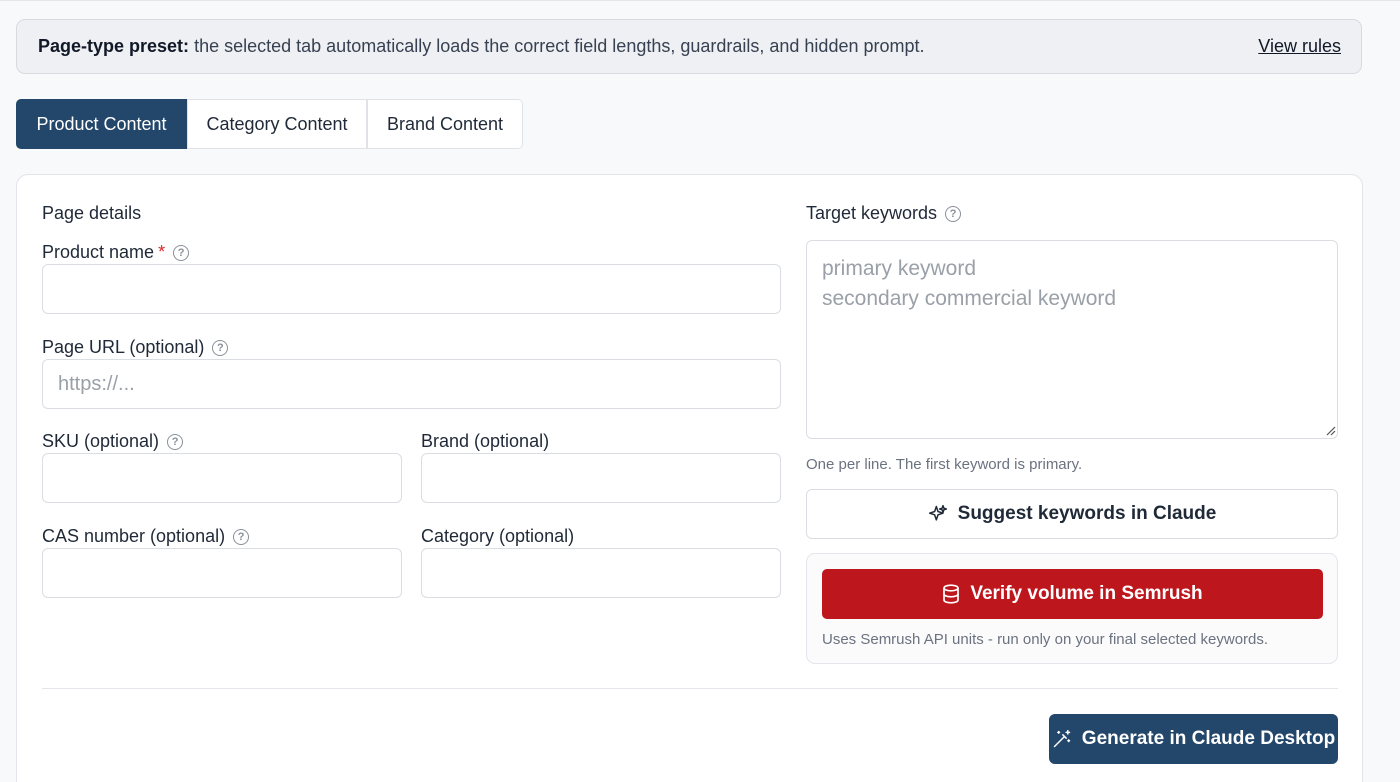  Describe the element at coordinates (1331, 431) in the screenshot. I see `resize-grip-icon` at that location.